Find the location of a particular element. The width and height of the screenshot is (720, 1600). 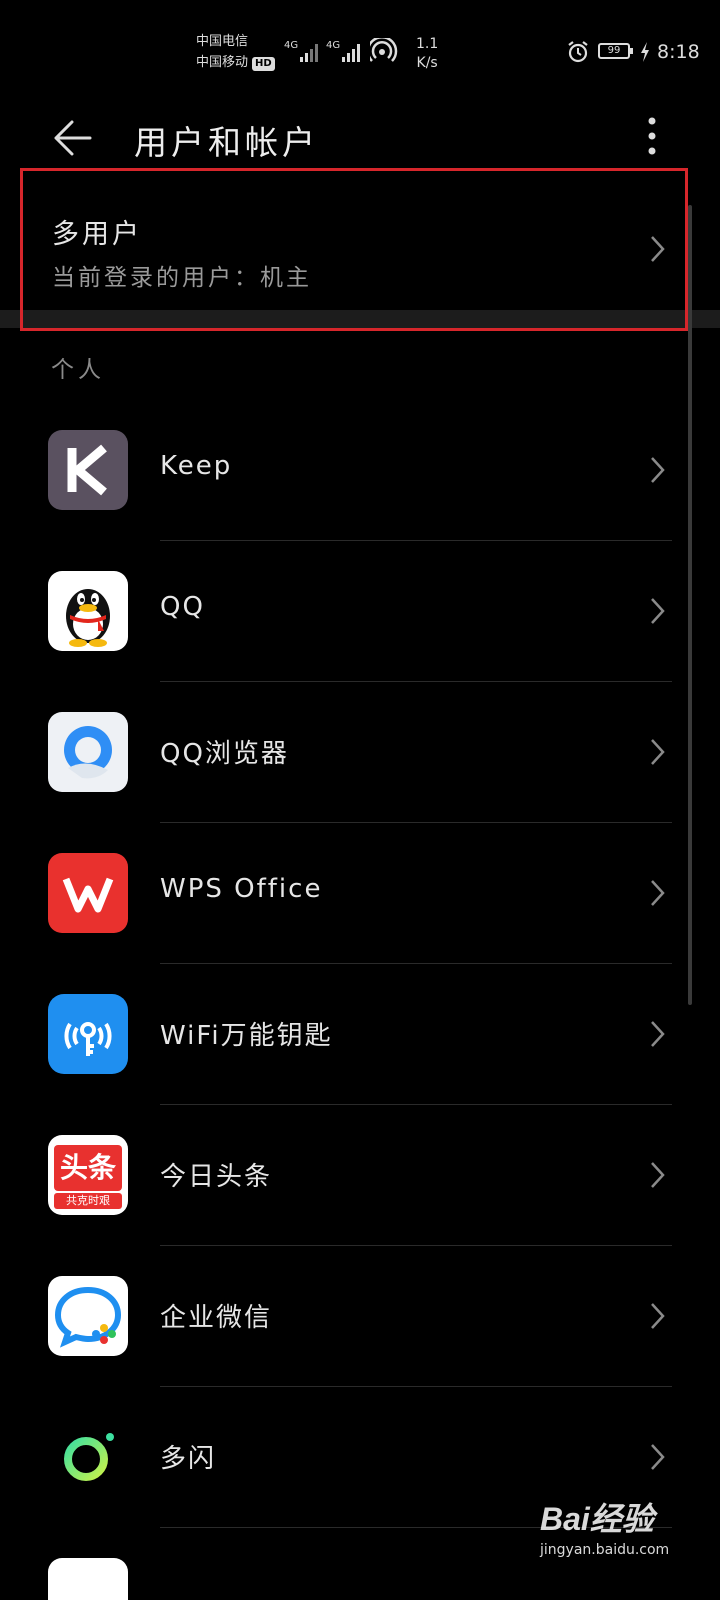

network-speed: 1.1 K/s is located at coordinates (427, 54).